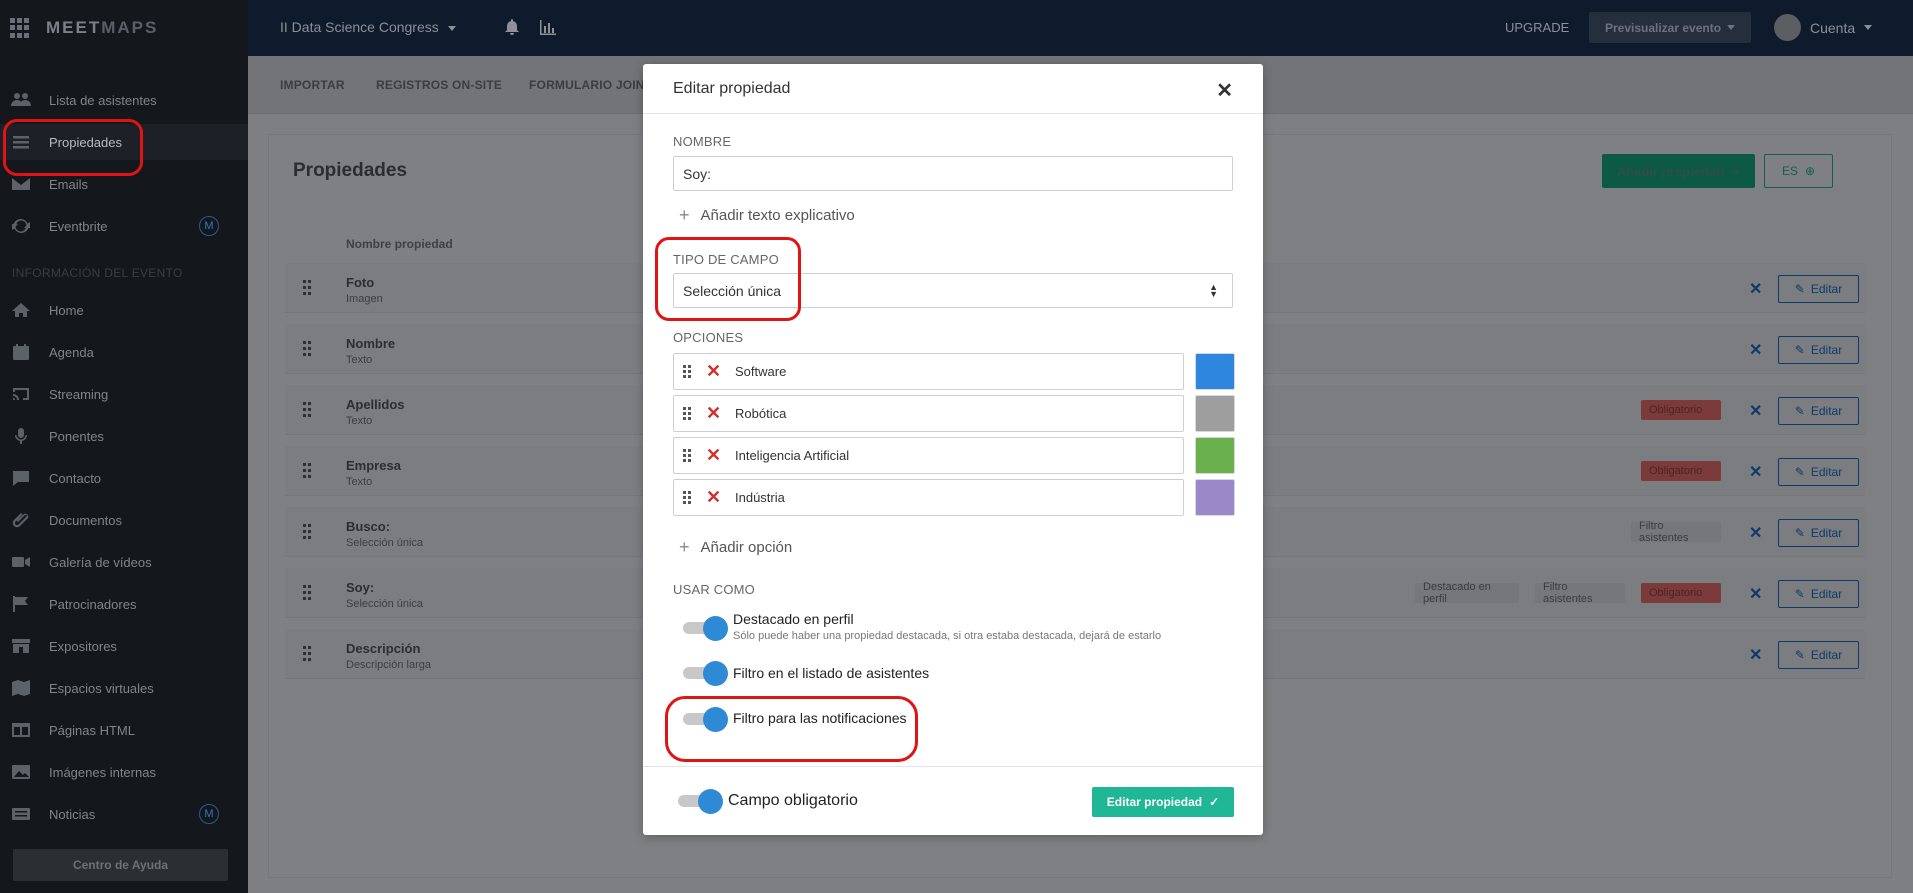 The height and width of the screenshot is (893, 1913). What do you see at coordinates (101, 688) in the screenshot?
I see `sidebar-item-label: Espacios virtuales` at bounding box center [101, 688].